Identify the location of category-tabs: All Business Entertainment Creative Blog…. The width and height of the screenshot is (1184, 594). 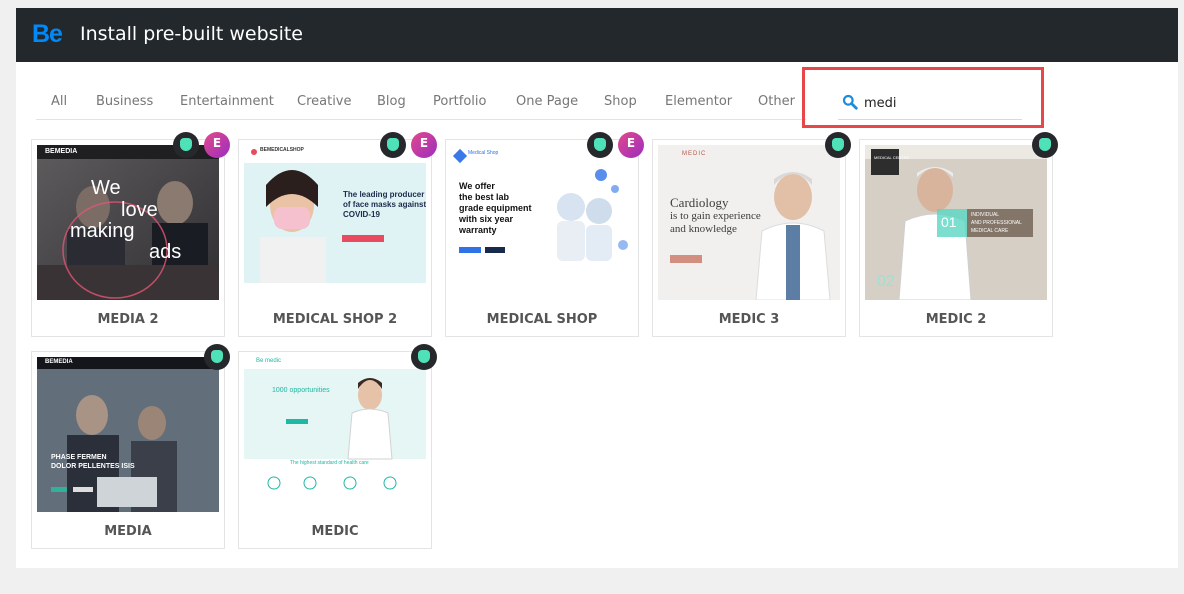
(421, 105).